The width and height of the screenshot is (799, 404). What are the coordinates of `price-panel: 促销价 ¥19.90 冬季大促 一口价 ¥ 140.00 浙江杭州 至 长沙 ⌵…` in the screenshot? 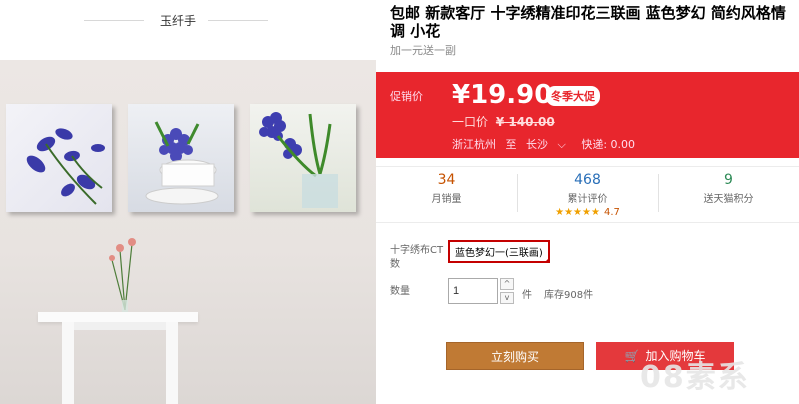 It's located at (587, 115).